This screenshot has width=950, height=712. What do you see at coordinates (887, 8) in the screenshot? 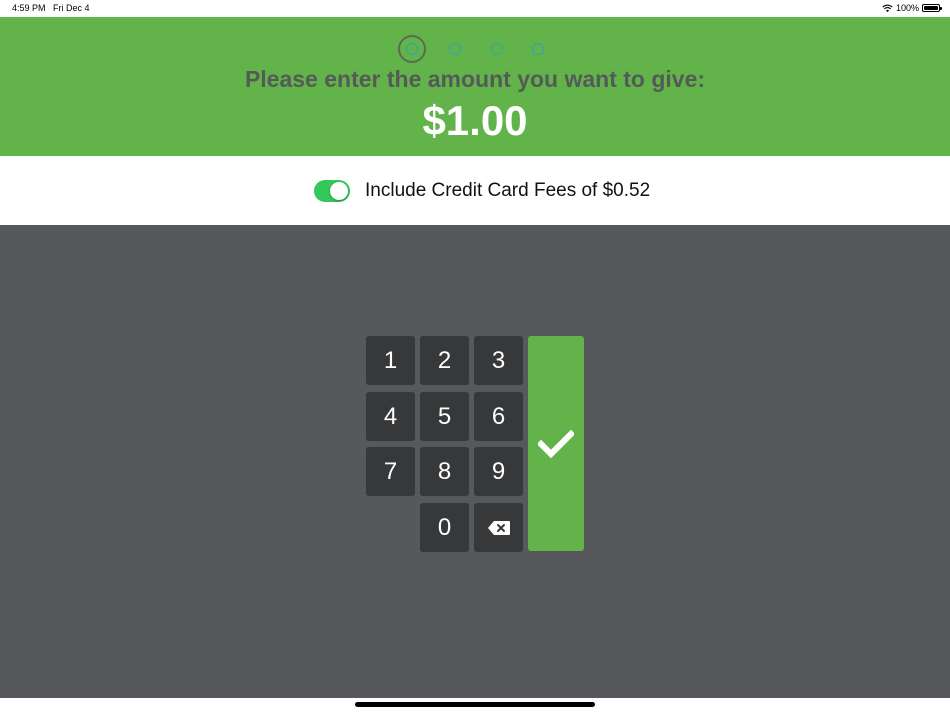
I see `wifi-icon` at bounding box center [887, 8].